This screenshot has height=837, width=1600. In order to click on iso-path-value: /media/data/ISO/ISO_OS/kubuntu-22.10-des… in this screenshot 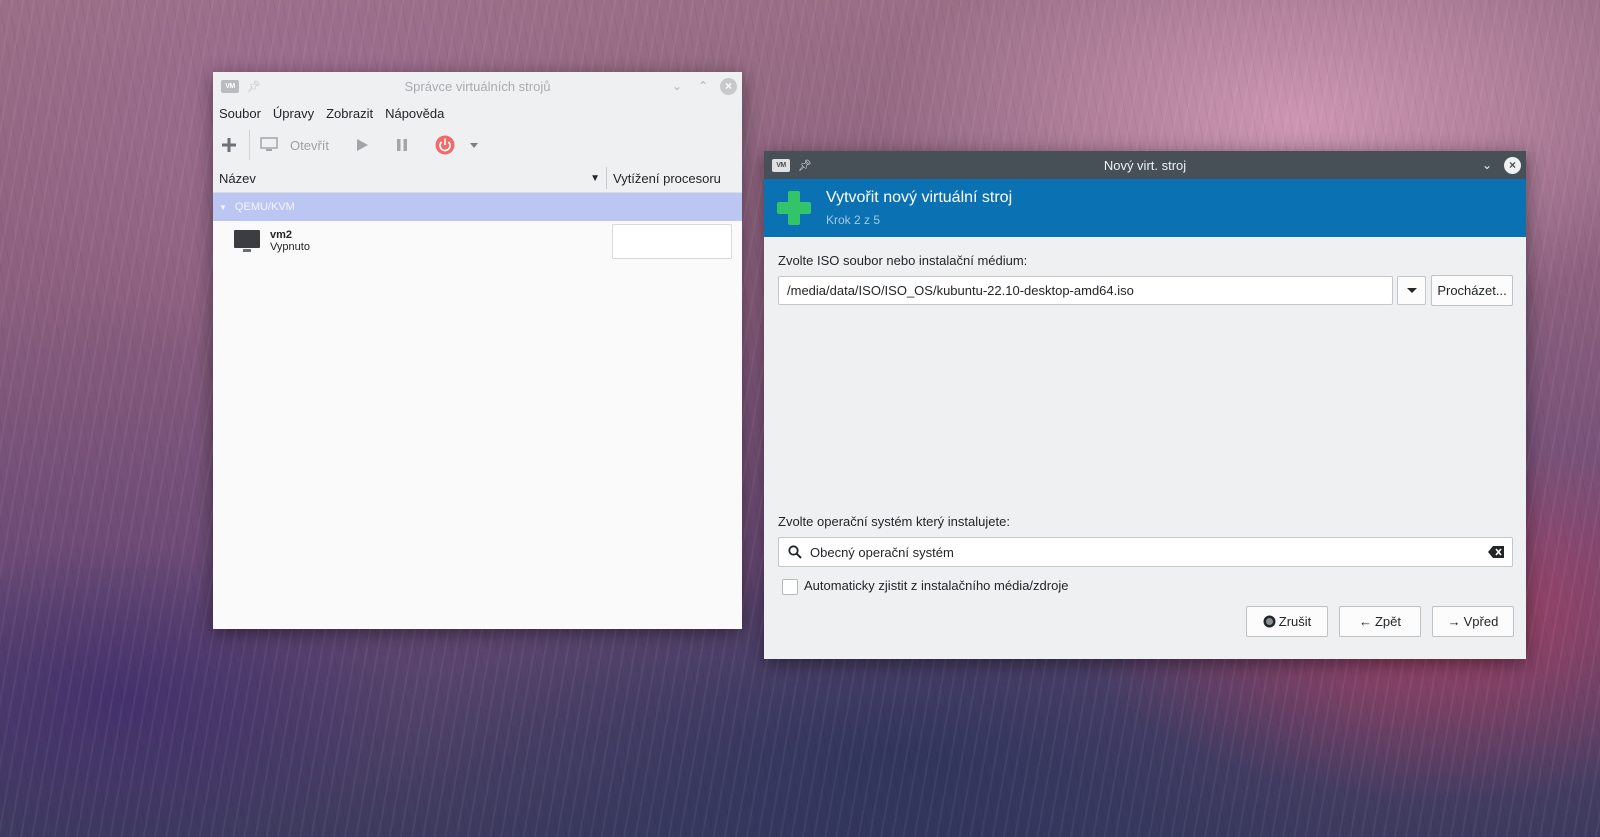, I will do `click(960, 290)`.